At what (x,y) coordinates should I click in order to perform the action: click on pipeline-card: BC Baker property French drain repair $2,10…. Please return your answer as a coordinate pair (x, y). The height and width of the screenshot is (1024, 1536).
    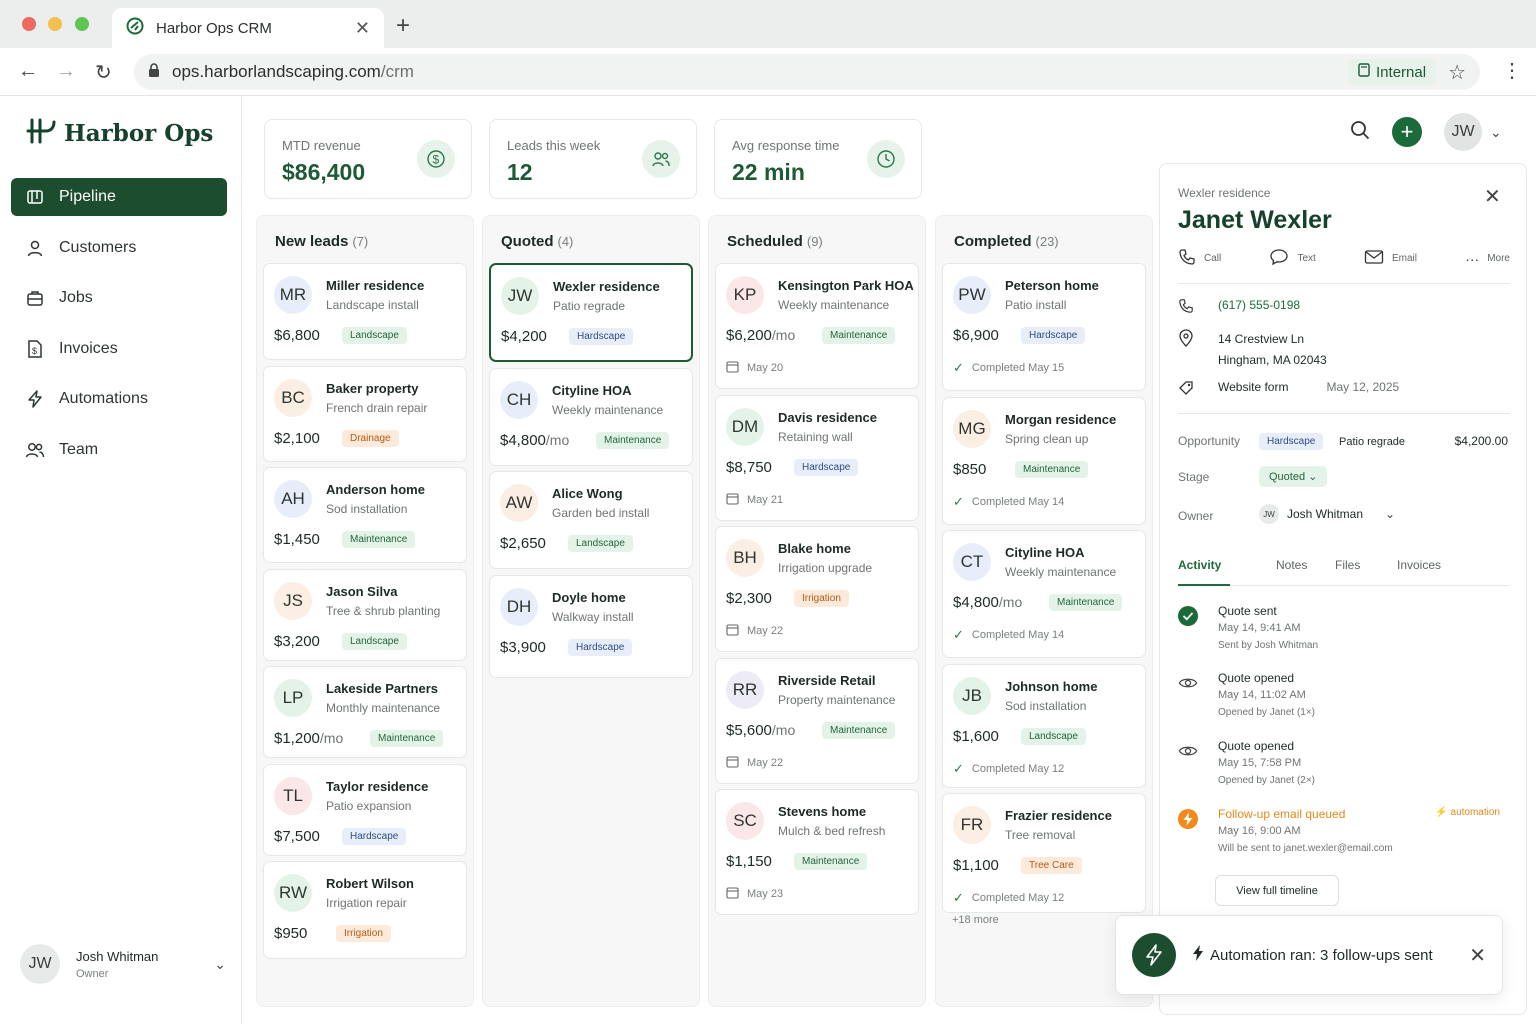
    Looking at the image, I should click on (365, 413).